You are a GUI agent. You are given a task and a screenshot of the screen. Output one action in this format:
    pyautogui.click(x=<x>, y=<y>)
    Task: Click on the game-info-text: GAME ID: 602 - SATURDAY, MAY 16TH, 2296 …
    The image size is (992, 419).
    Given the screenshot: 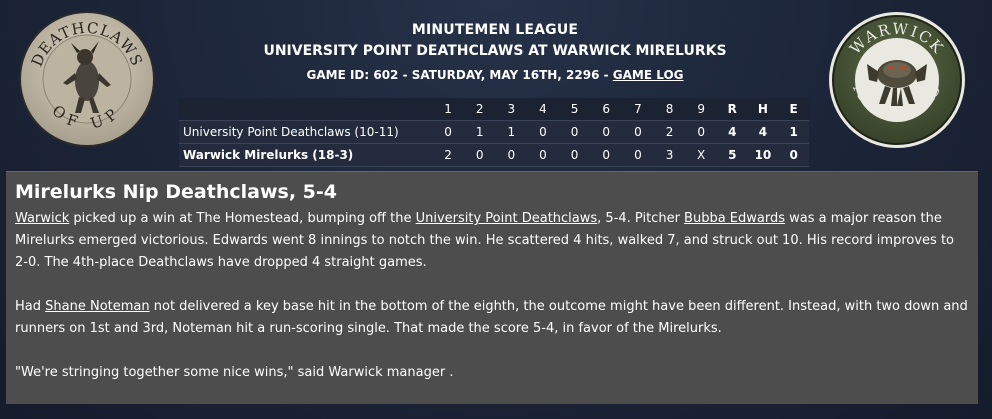 What is the action you would take?
    pyautogui.click(x=459, y=75)
    